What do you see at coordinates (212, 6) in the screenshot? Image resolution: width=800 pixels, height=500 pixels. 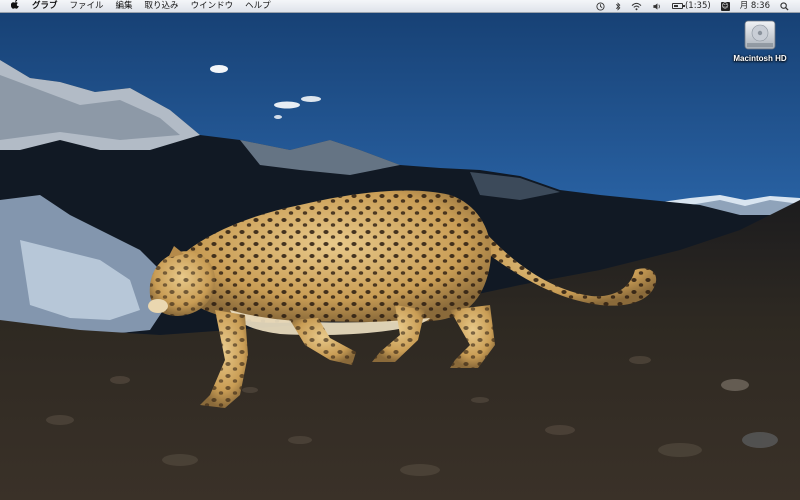 I see `menu-window: ウインドウ` at bounding box center [212, 6].